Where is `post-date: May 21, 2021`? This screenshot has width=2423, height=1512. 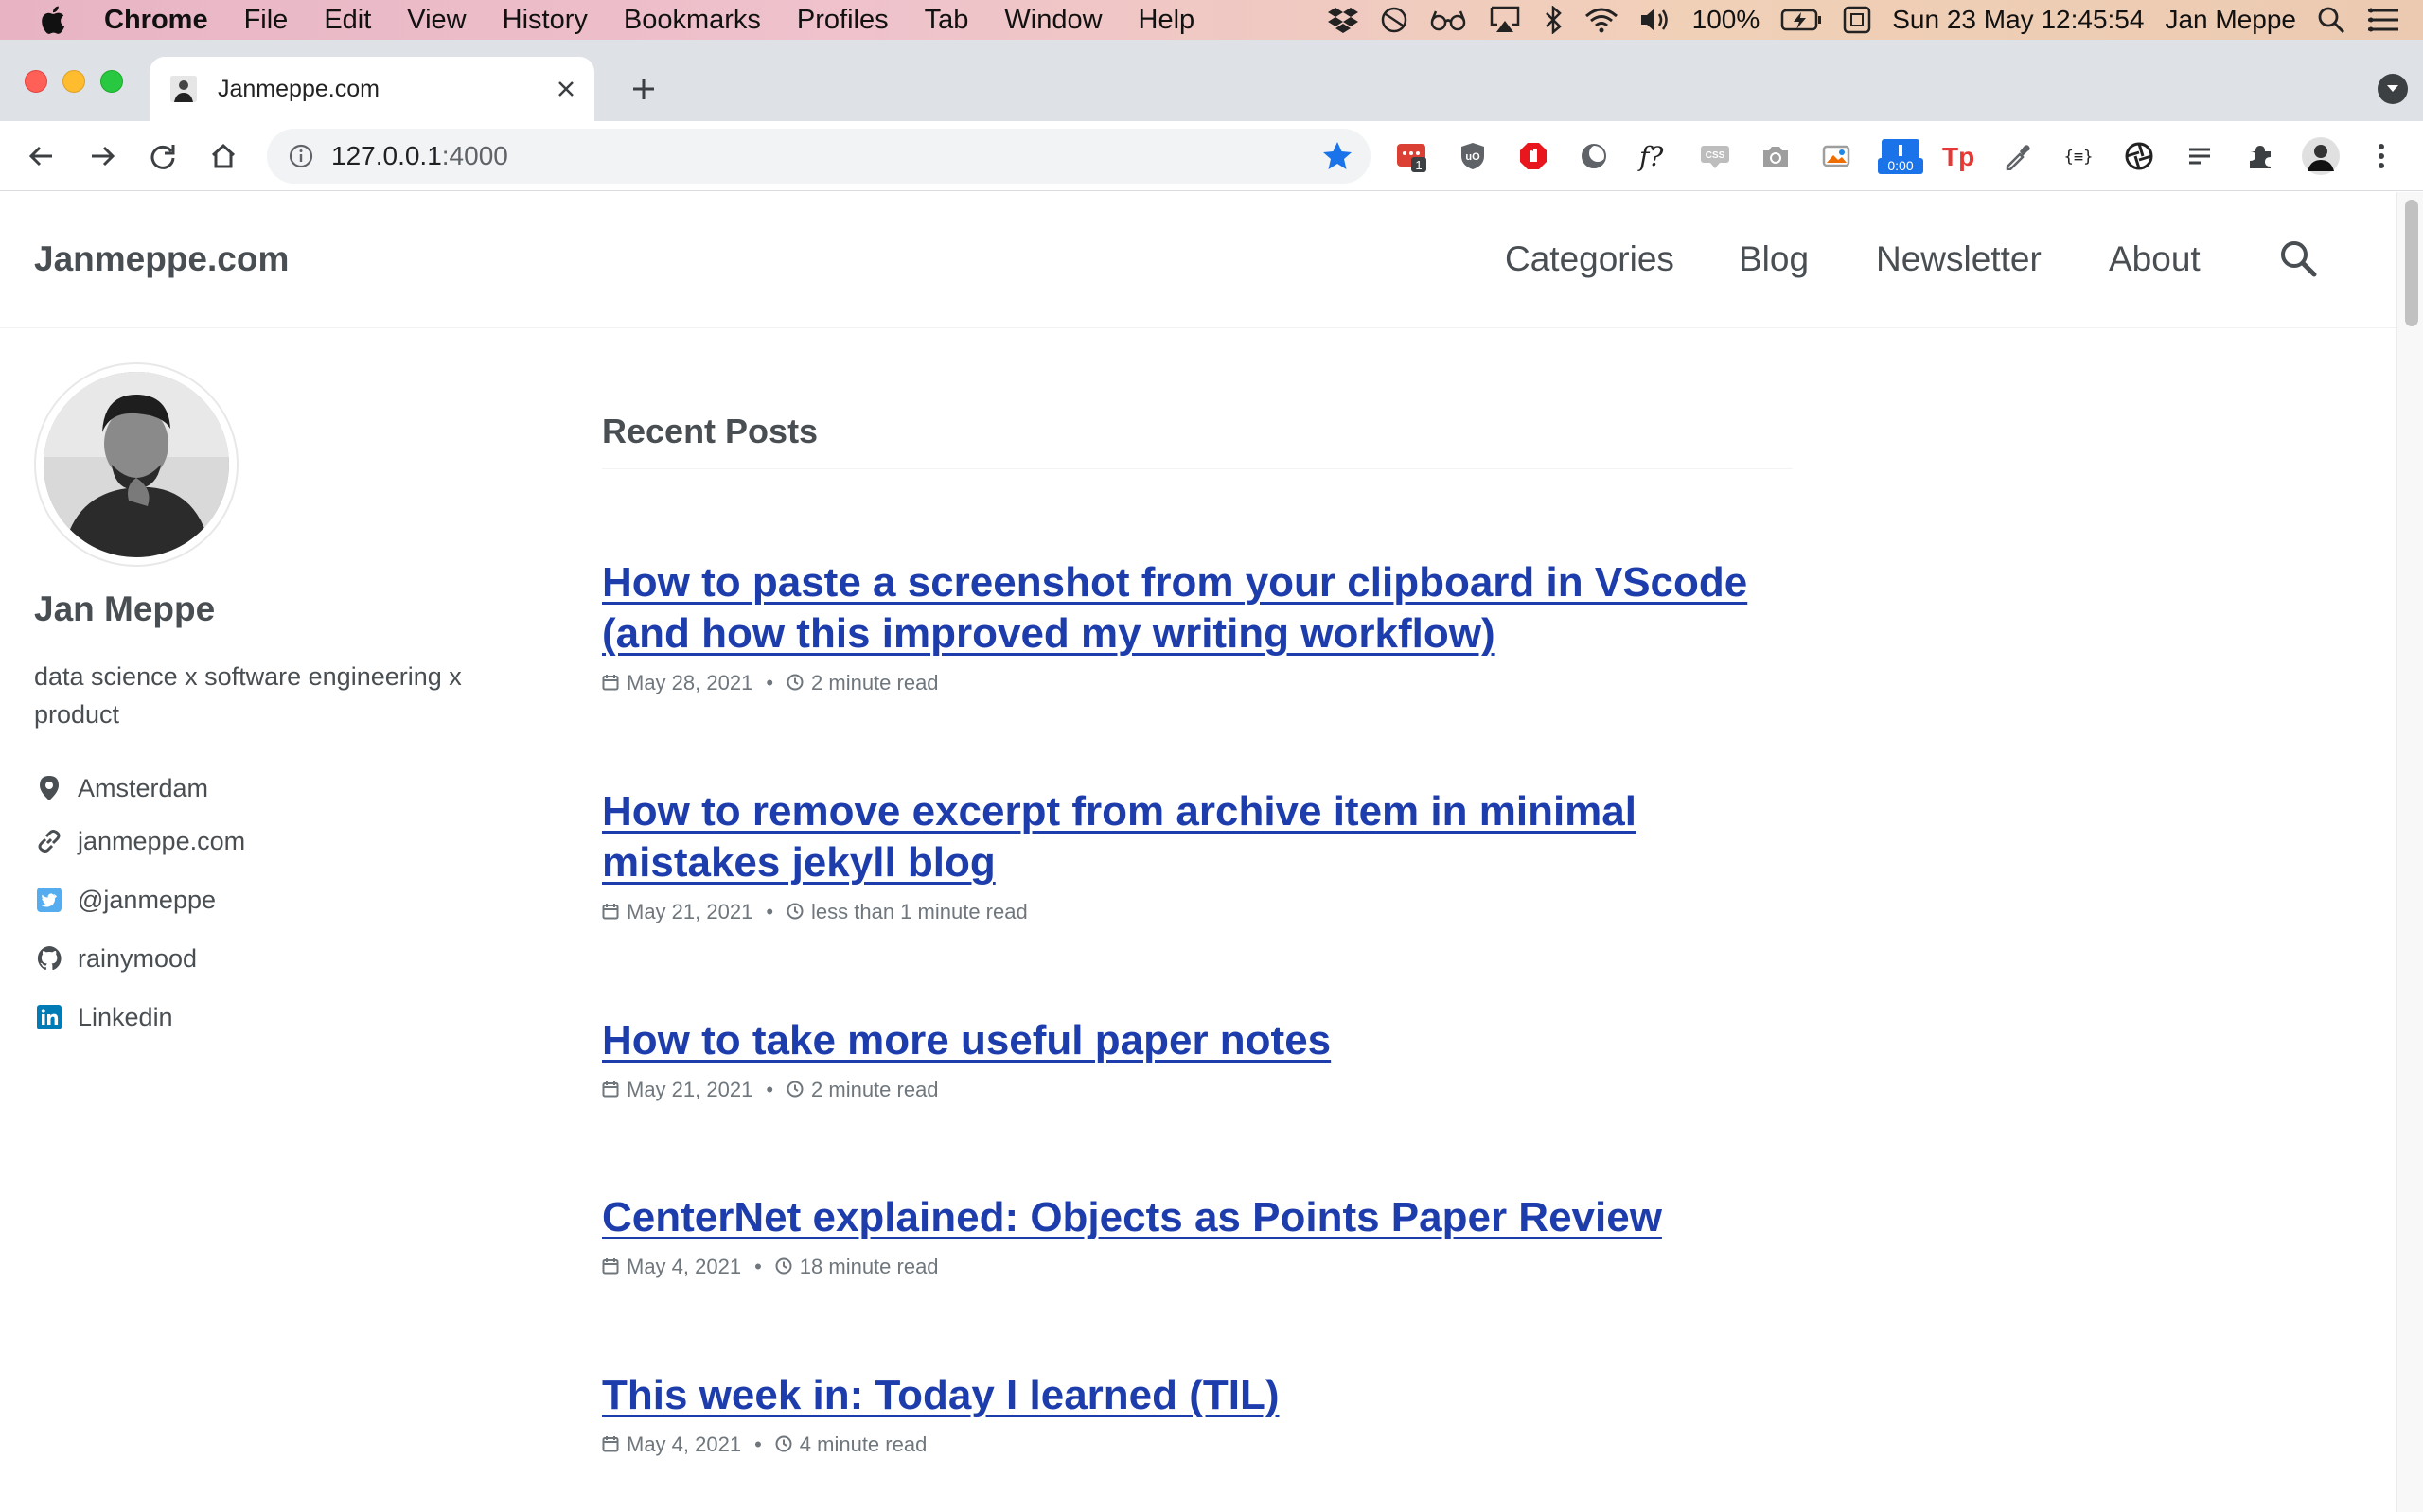 post-date: May 21, 2021 is located at coordinates (690, 1089).